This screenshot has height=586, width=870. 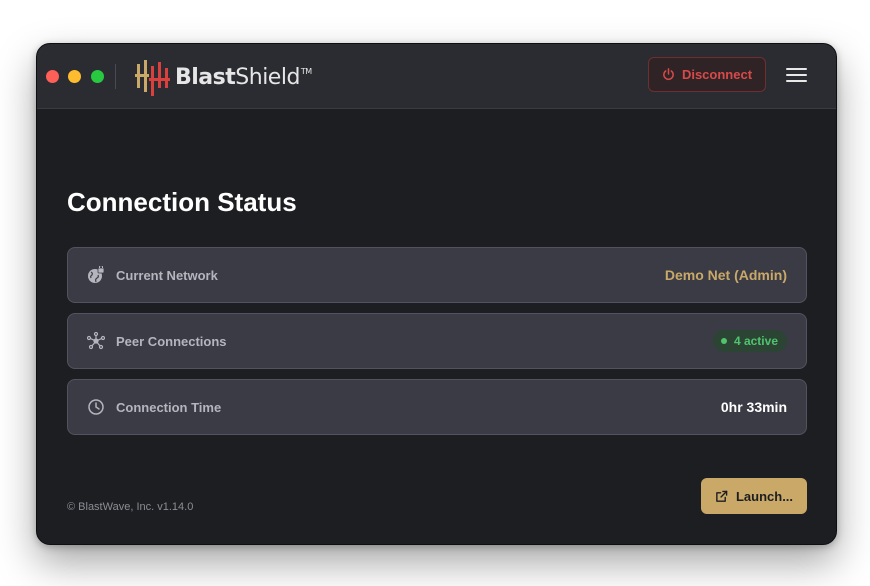 What do you see at coordinates (152, 78) in the screenshot?
I see `blastshield-logo-icon` at bounding box center [152, 78].